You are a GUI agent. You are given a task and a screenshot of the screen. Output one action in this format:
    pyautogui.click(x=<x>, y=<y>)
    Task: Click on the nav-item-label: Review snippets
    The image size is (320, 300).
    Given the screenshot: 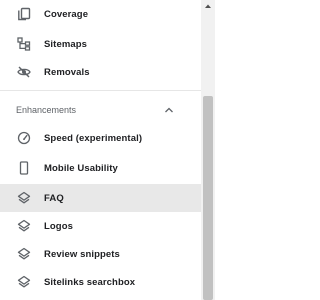 What is the action you would take?
    pyautogui.click(x=82, y=254)
    